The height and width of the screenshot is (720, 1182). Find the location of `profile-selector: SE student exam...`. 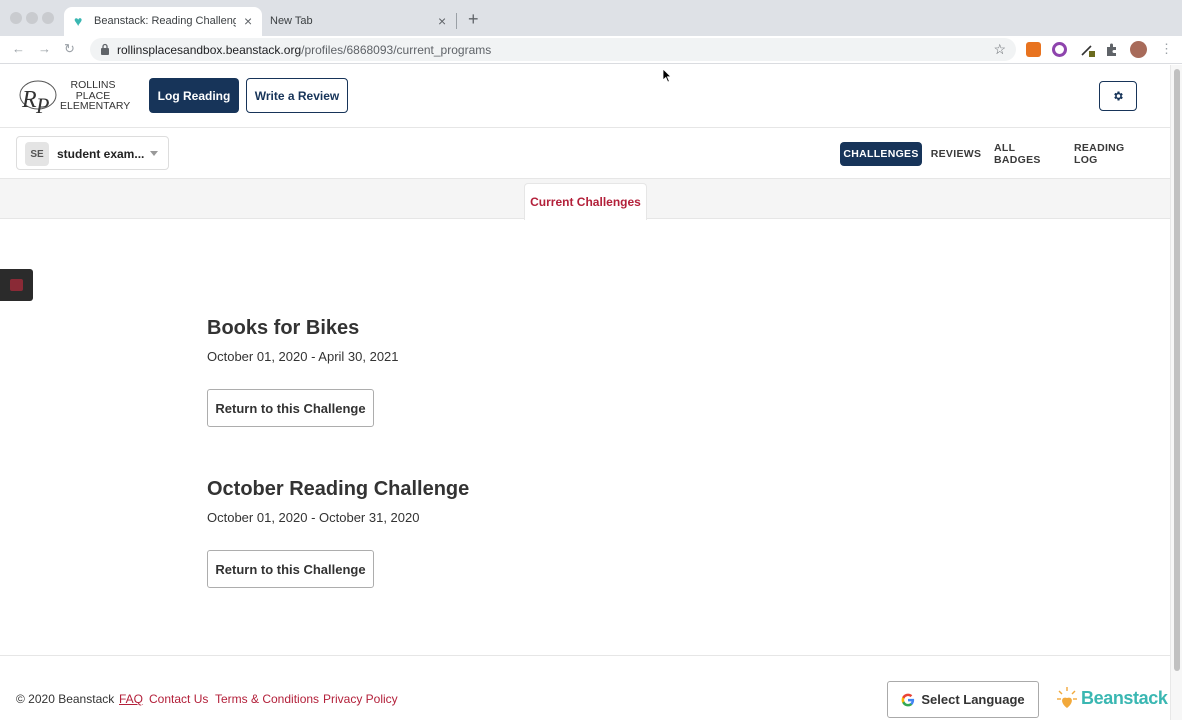

profile-selector: SE student exam... is located at coordinates (92, 153).